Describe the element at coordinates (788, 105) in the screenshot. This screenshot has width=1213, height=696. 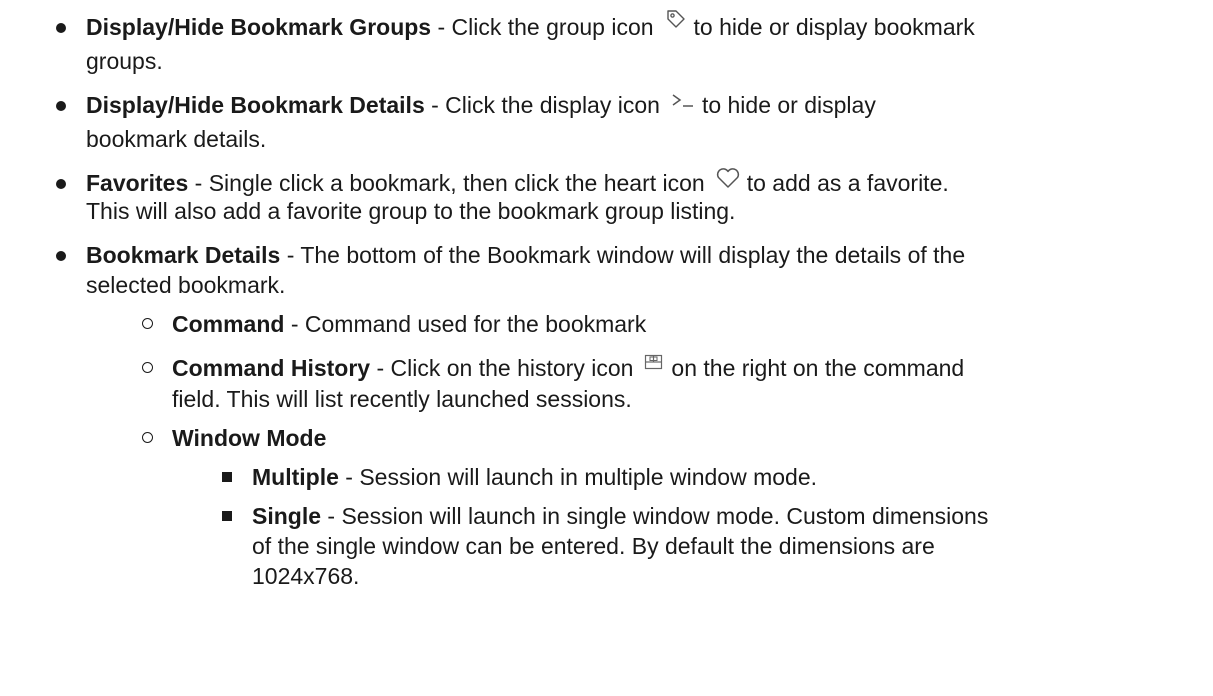
I see `item-text-after: to hide or display` at that location.